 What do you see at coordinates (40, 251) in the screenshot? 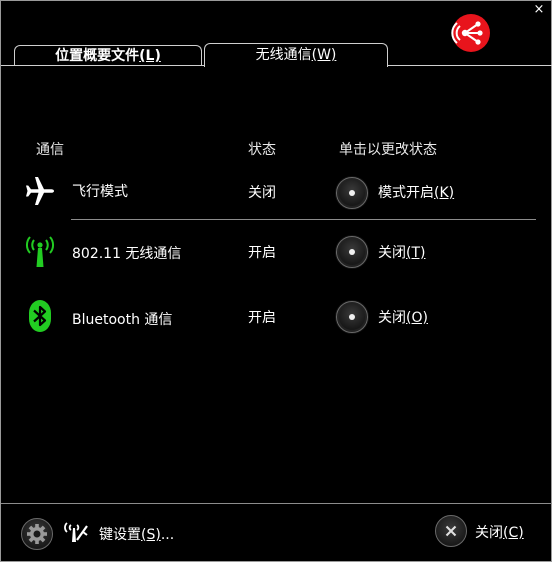
I see `wifi-antenna-icon` at bounding box center [40, 251].